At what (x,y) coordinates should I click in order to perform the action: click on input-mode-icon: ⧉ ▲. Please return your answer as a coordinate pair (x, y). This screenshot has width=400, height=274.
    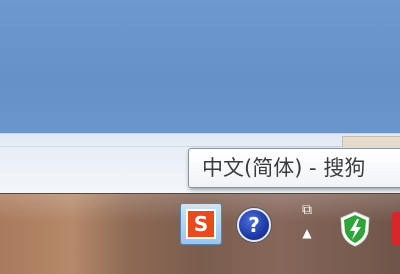
    Looking at the image, I should click on (307, 222).